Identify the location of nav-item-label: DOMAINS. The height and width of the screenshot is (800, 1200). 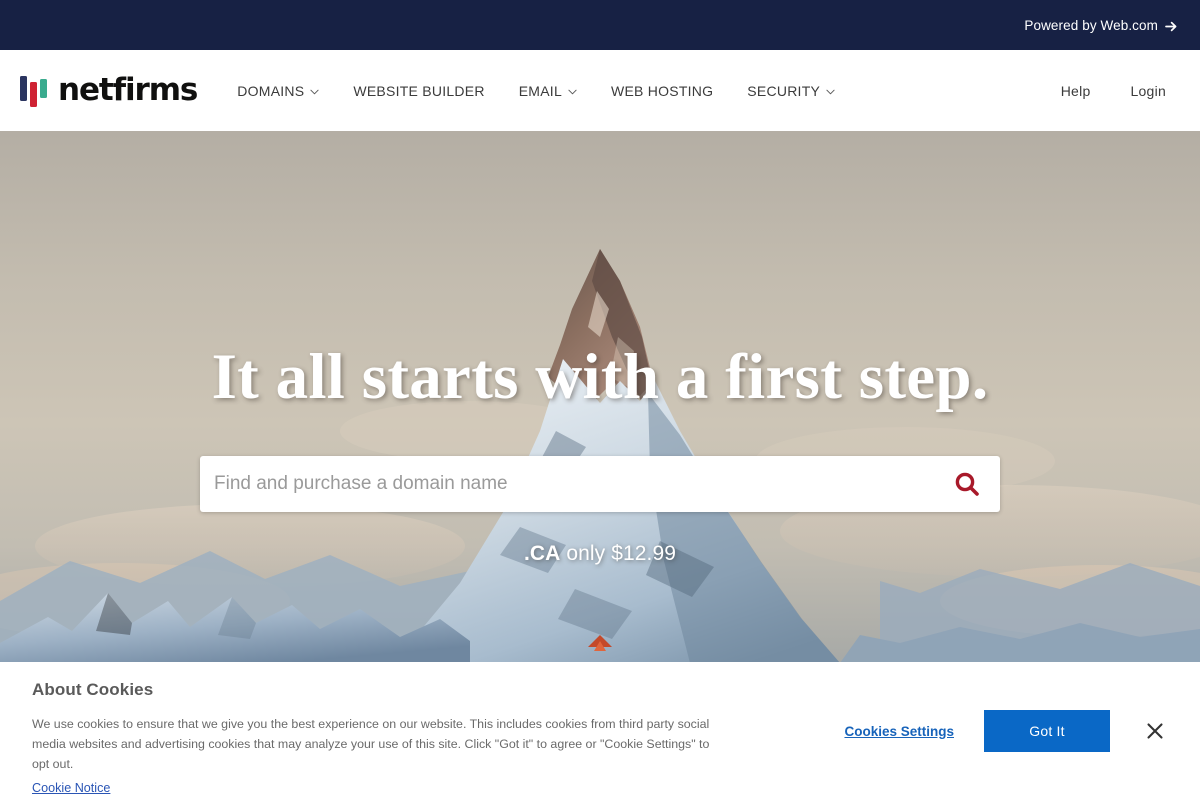
(271, 90).